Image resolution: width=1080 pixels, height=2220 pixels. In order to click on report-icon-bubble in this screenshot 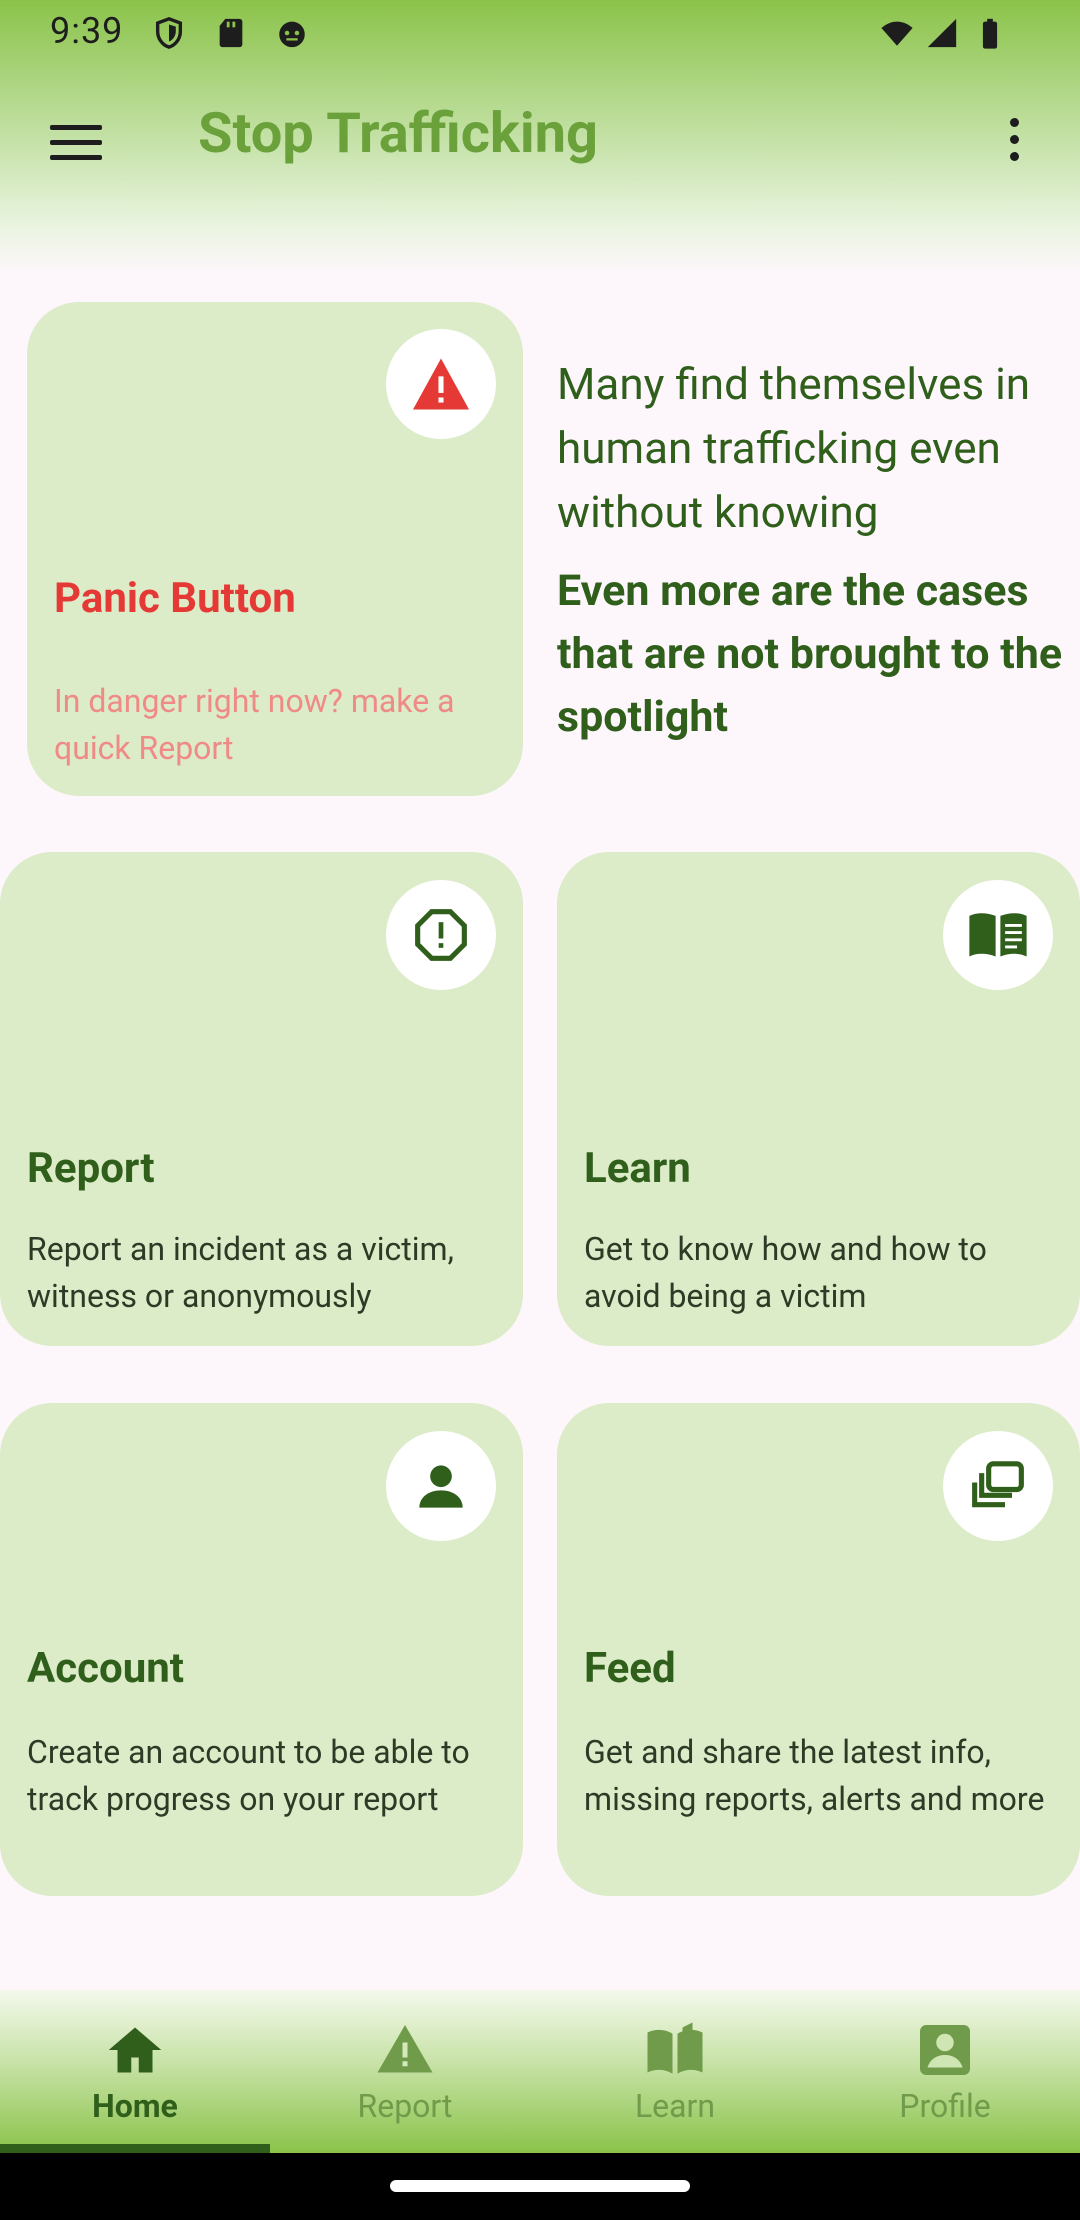, I will do `click(441, 935)`.